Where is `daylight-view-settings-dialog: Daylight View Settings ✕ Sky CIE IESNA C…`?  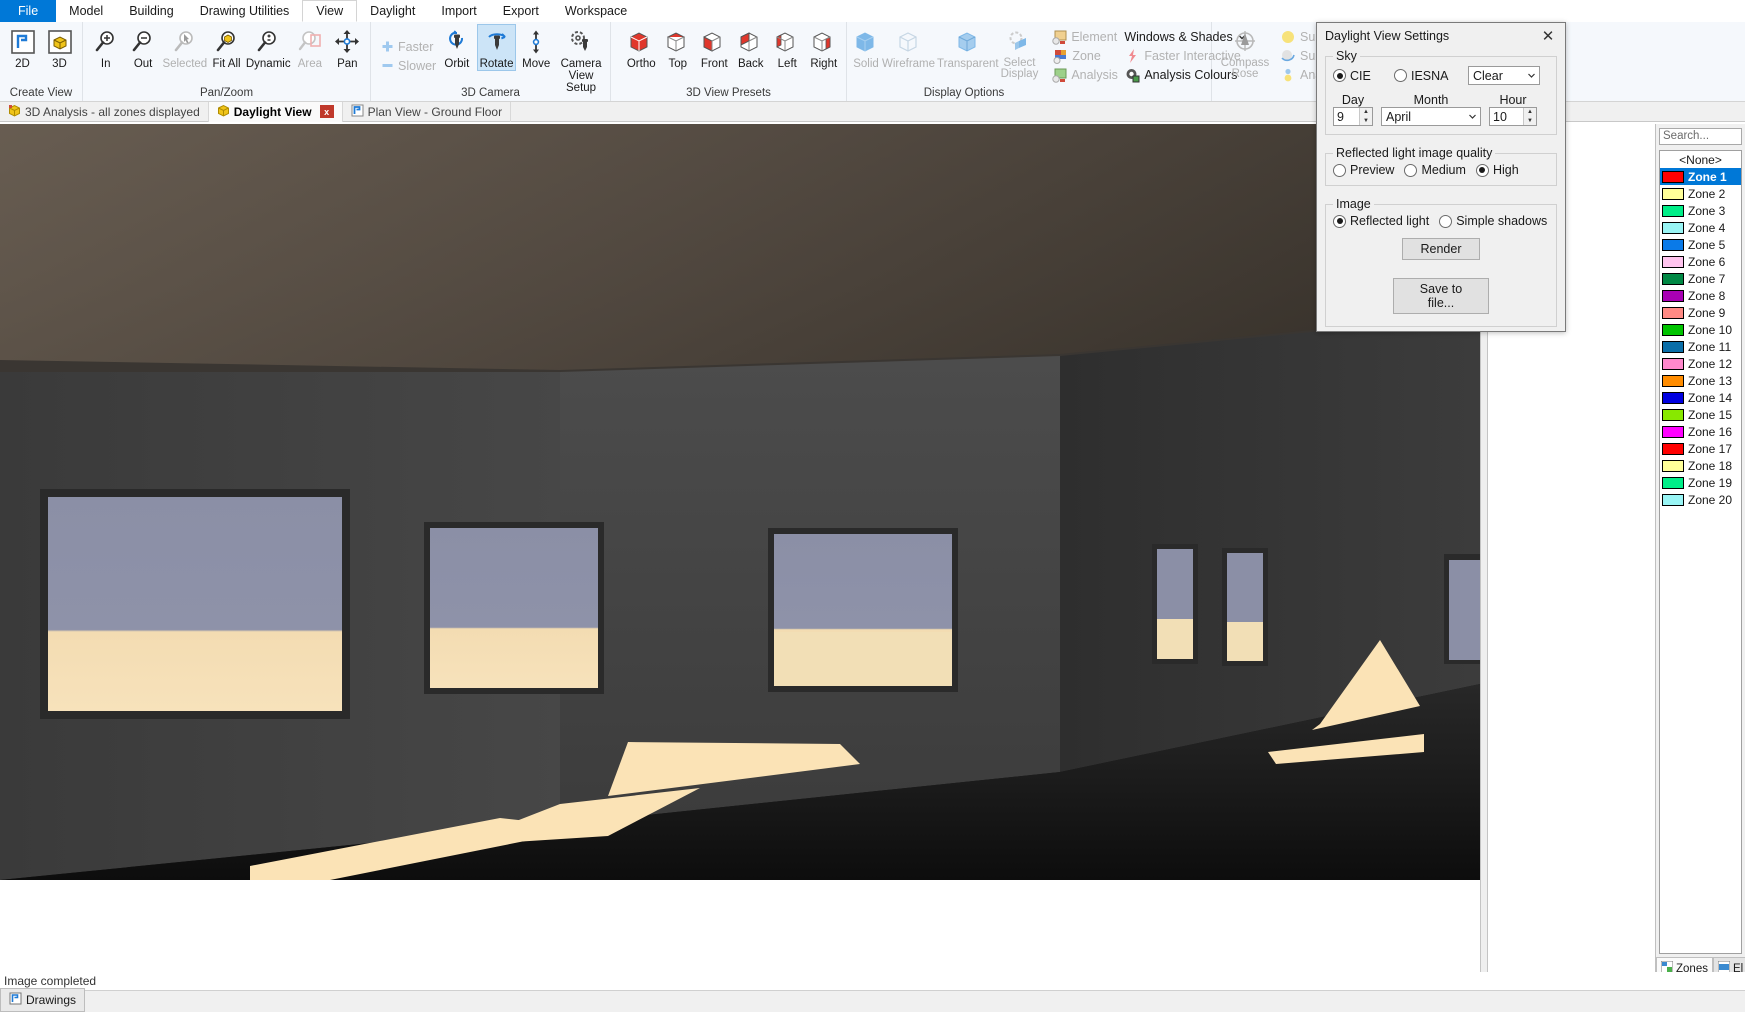 daylight-view-settings-dialog: Daylight View Settings ✕ Sky CIE IESNA C… is located at coordinates (1441, 177).